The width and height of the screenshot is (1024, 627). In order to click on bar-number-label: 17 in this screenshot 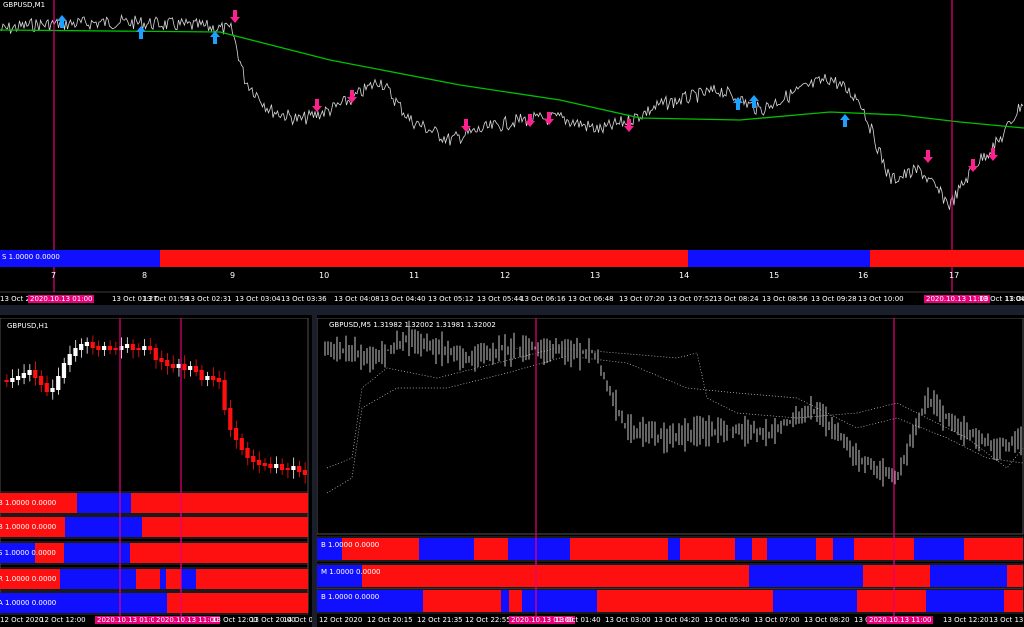, I will do `click(954, 275)`.